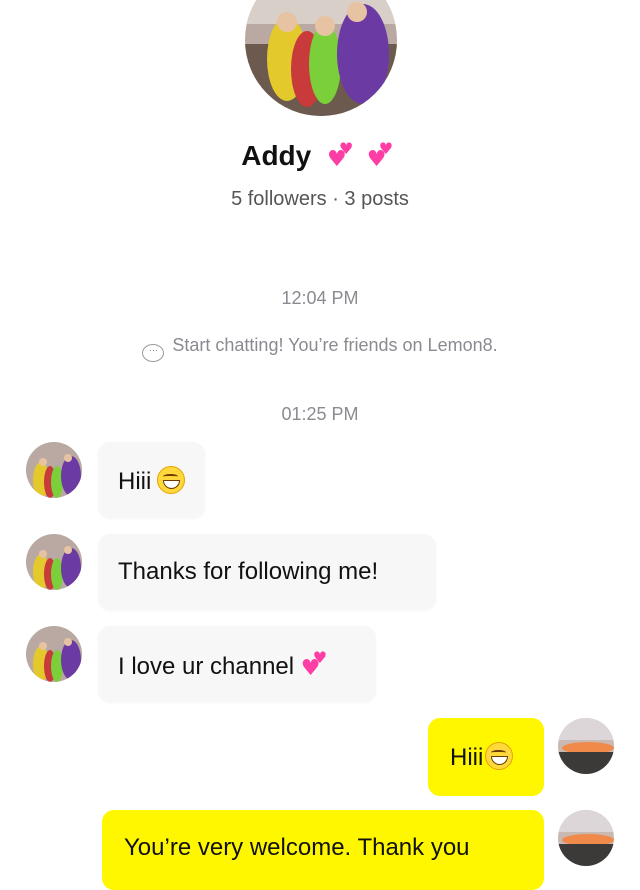  I want to click on message-text: I love ur channel, so click(206, 666).